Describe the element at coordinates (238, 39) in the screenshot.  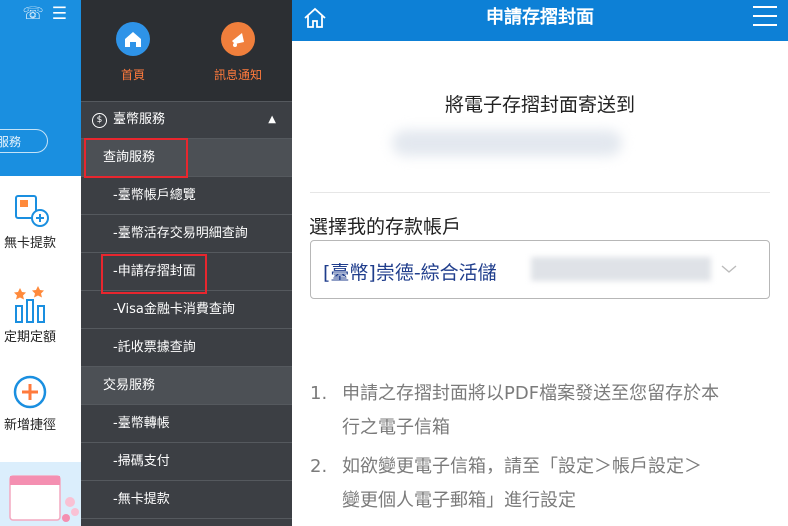
I see `megaphone-icon` at that location.